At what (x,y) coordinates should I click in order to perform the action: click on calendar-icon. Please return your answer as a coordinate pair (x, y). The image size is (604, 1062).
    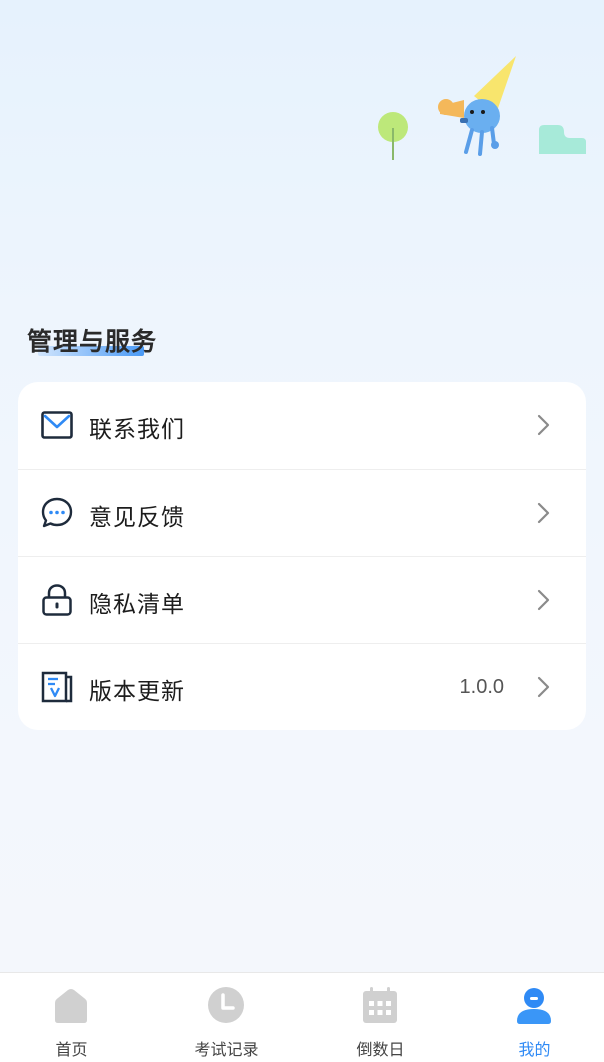
    Looking at the image, I should click on (380, 1005).